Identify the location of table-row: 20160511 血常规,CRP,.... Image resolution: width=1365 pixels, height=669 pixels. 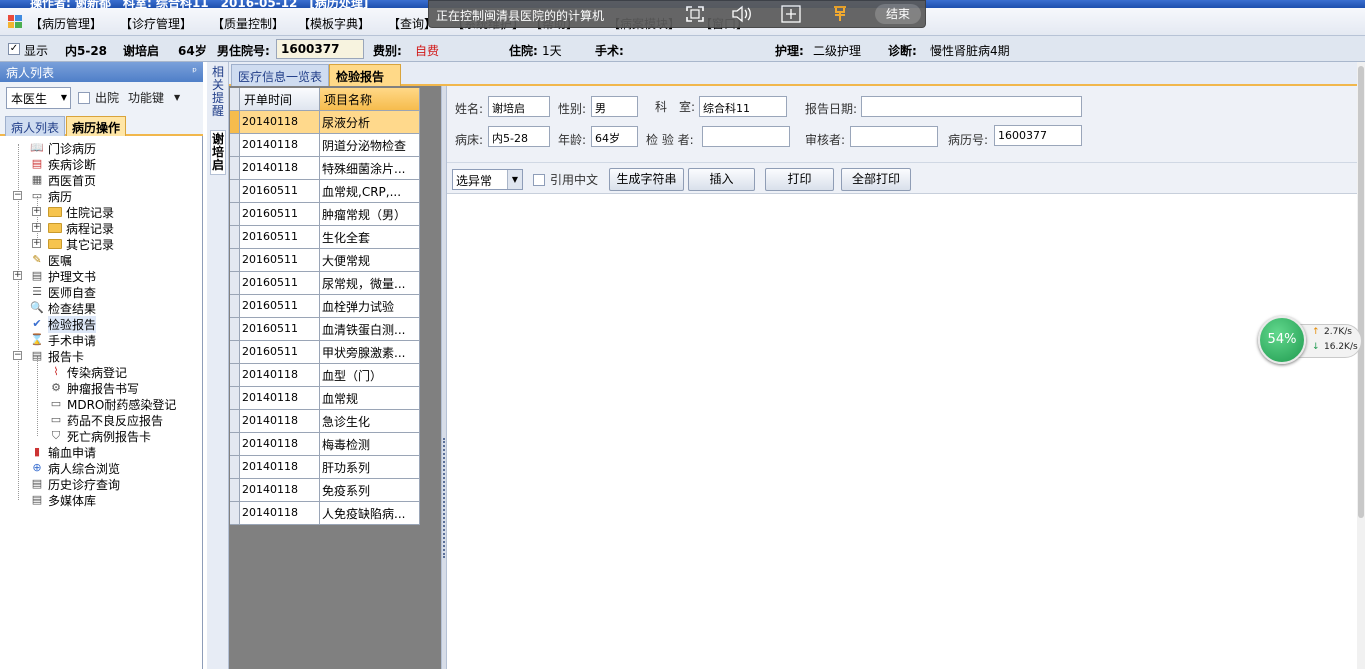
(325, 191).